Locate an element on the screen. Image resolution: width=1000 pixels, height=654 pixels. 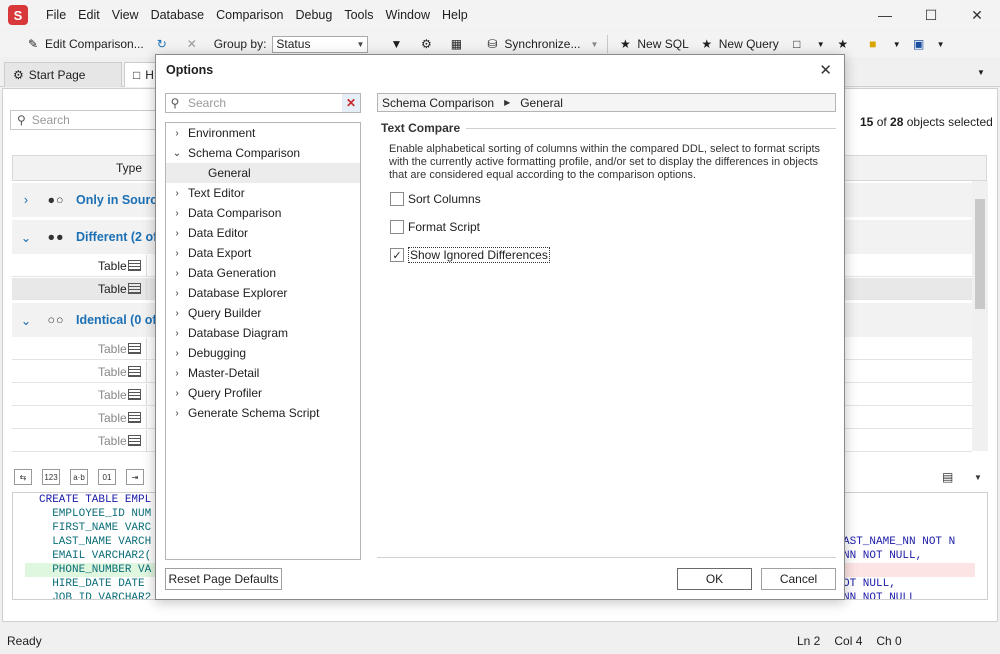
object-search-input: ⚲ Search is located at coordinates (85, 120).